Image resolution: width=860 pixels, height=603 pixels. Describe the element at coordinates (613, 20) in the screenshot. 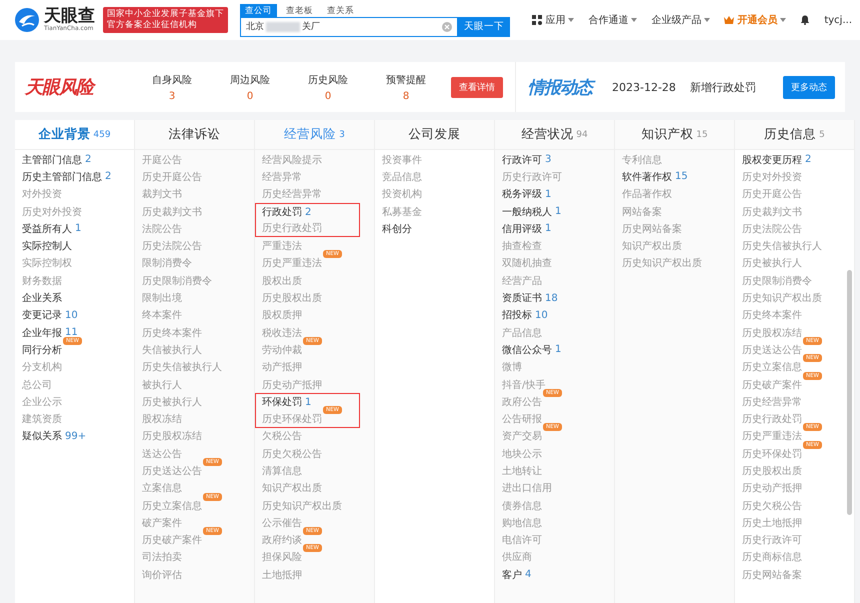

I see `nav-menu: 合作通道` at that location.